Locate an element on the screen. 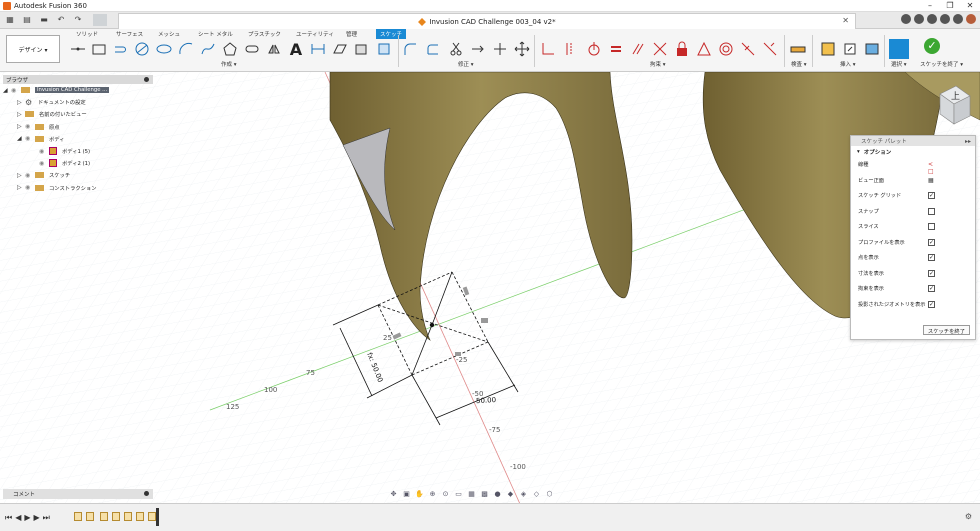 The width and height of the screenshot is (980, 531). constraints-checkbox: ✓ is located at coordinates (931, 288).